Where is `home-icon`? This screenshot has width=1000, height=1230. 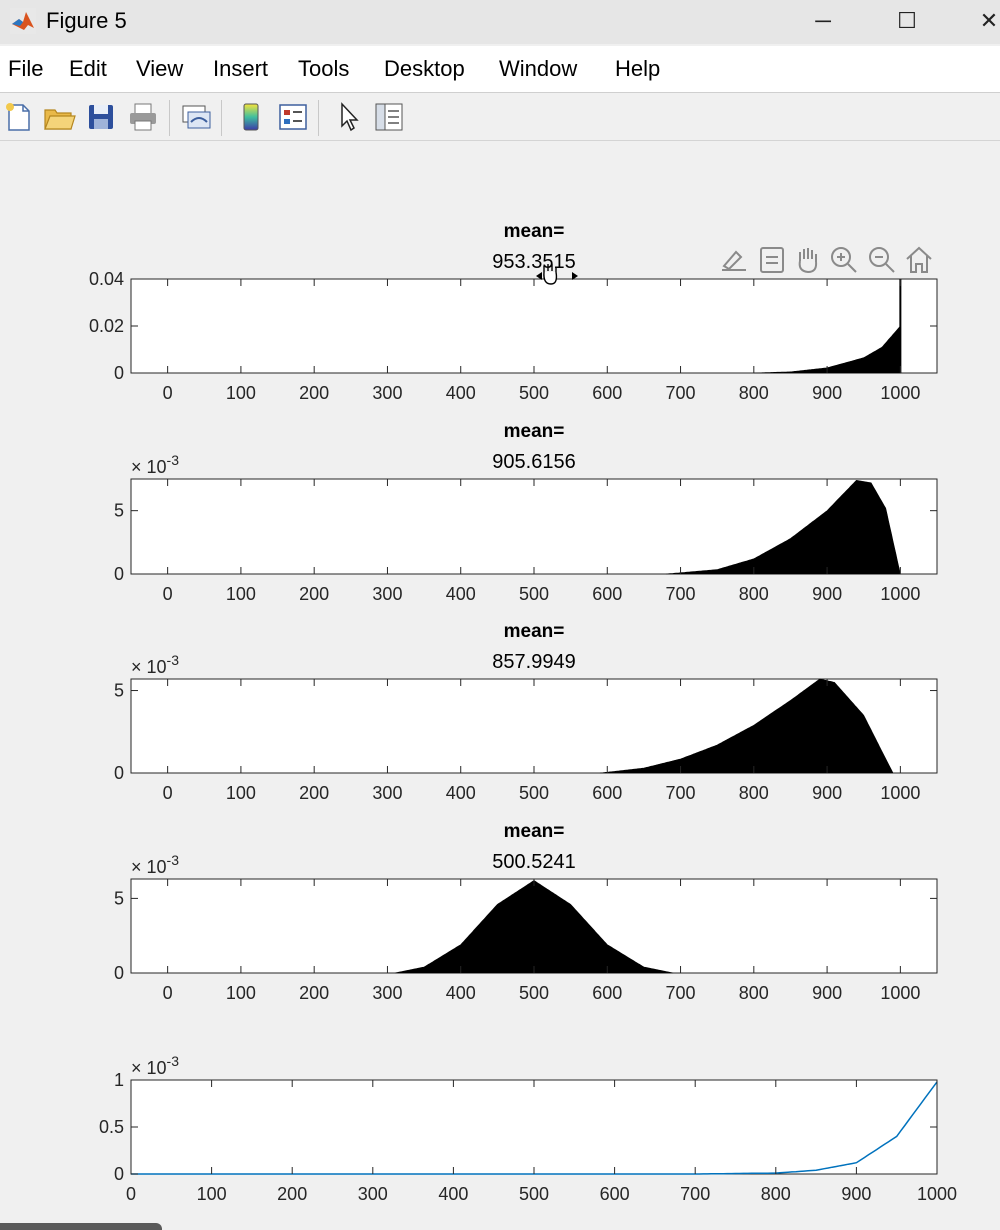
home-icon is located at coordinates (919, 259).